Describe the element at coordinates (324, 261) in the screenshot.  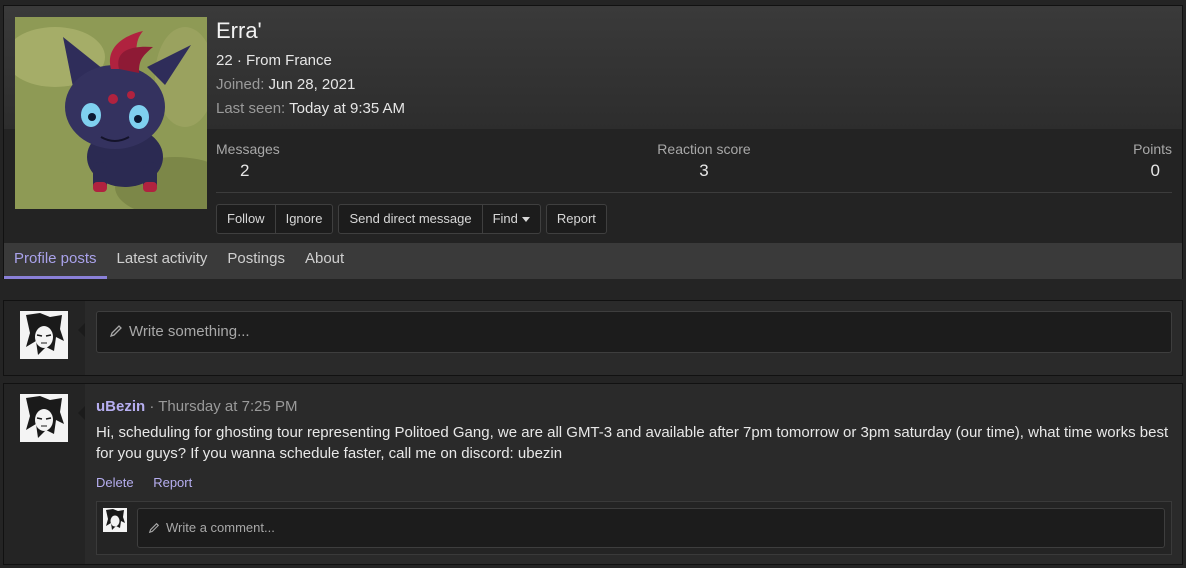
I see `tab-about: About` at that location.